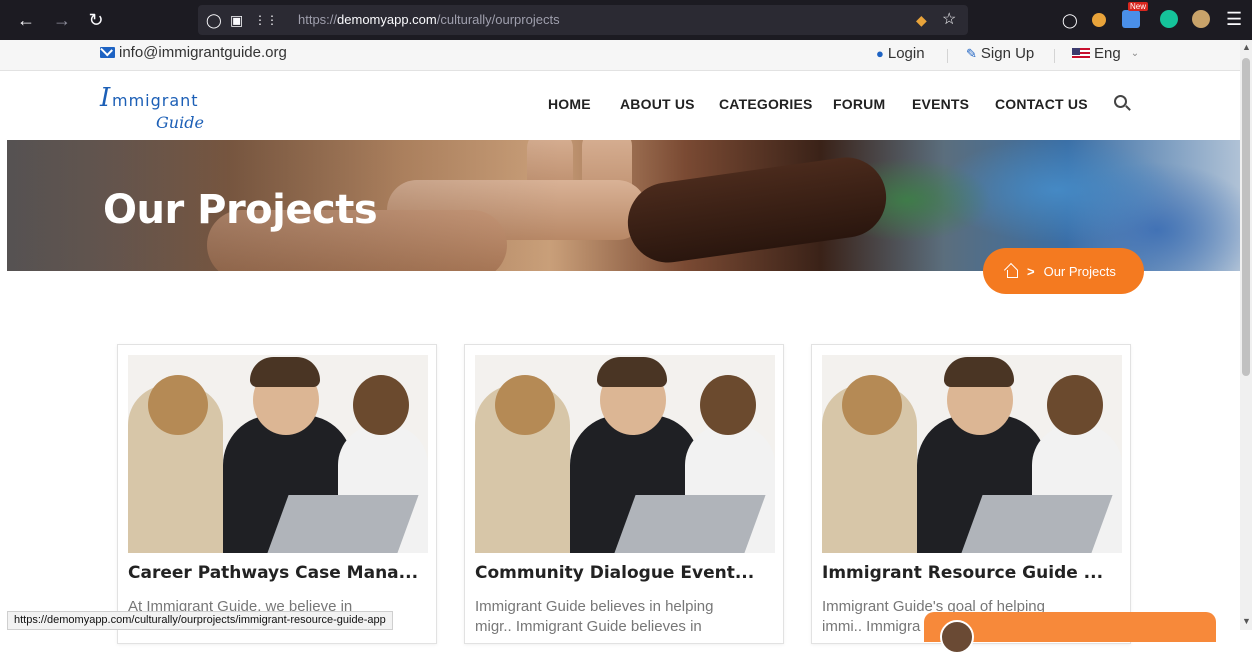 This screenshot has height=654, width=1252. Describe the element at coordinates (1099, 20) in the screenshot. I see `extension-icon` at that location.